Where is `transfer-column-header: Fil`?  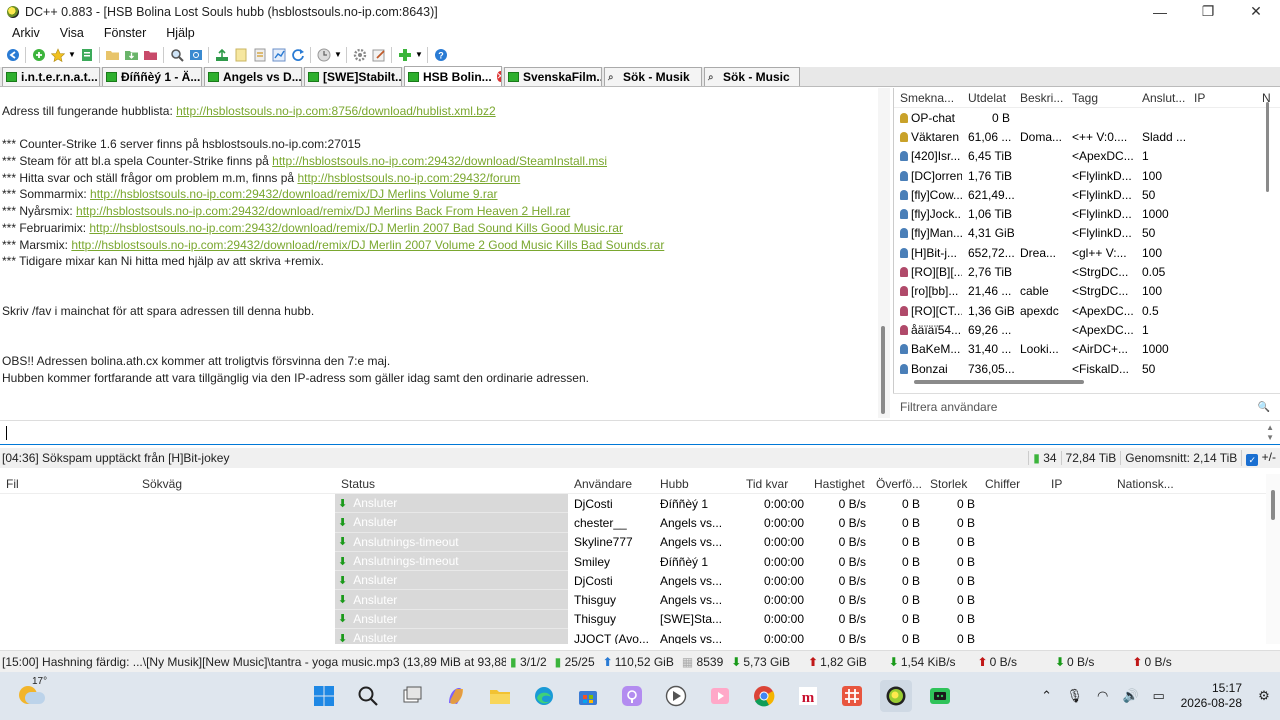
transfer-column-header: Fil is located at coordinates (68, 484).